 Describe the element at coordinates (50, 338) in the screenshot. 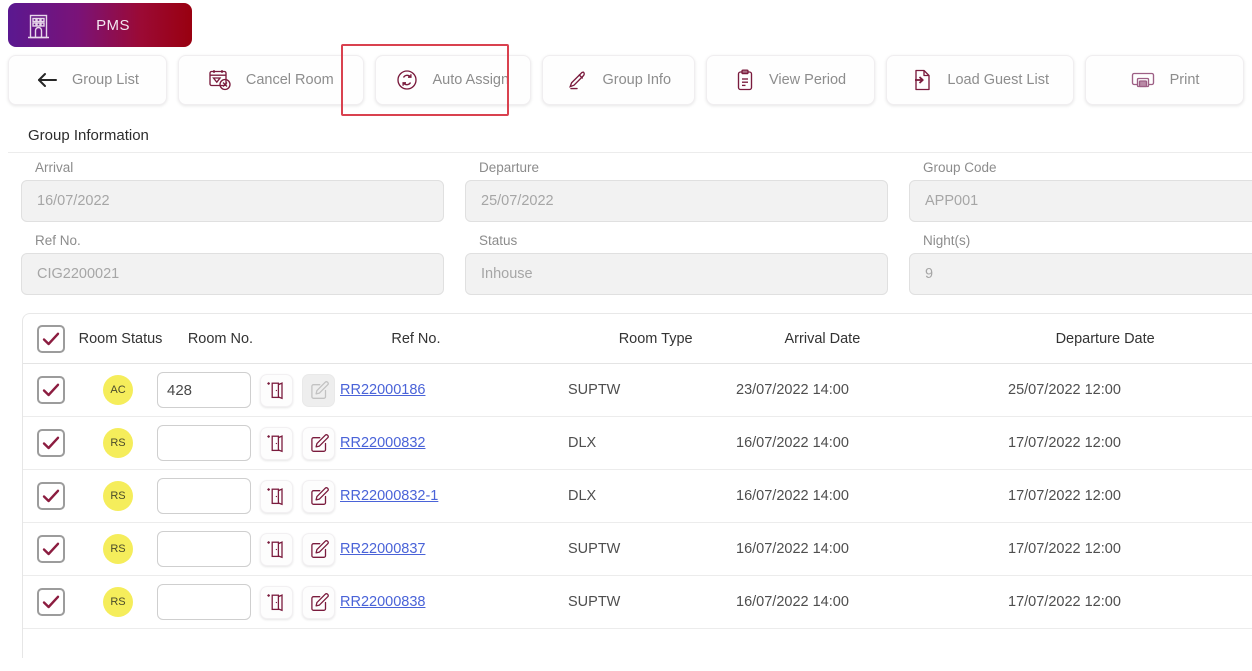

I see `select-all-checkbox` at that location.